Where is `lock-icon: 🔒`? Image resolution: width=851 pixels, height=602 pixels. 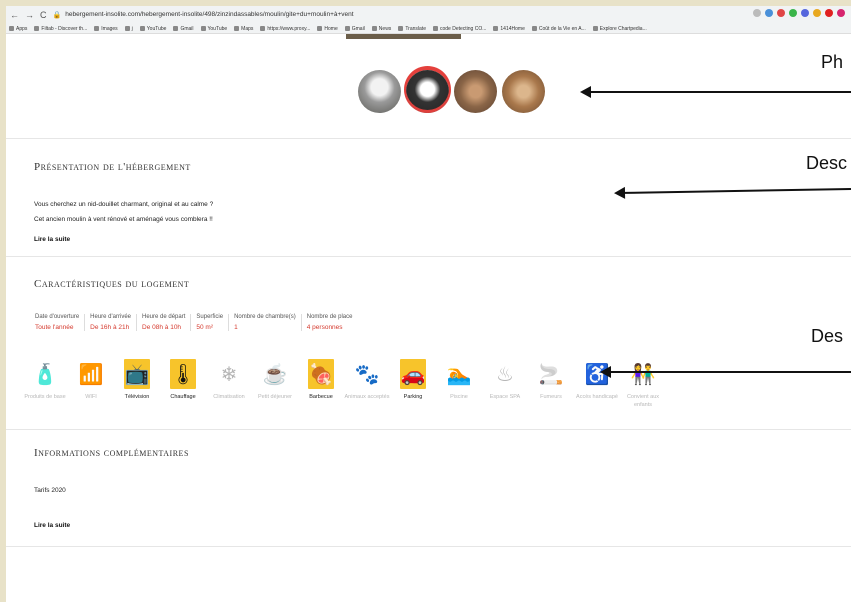
lock-icon: 🔒 is located at coordinates (57, 15).